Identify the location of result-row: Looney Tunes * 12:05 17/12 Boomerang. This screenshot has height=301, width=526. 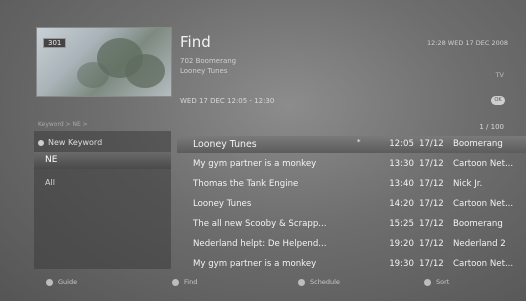
(351, 144).